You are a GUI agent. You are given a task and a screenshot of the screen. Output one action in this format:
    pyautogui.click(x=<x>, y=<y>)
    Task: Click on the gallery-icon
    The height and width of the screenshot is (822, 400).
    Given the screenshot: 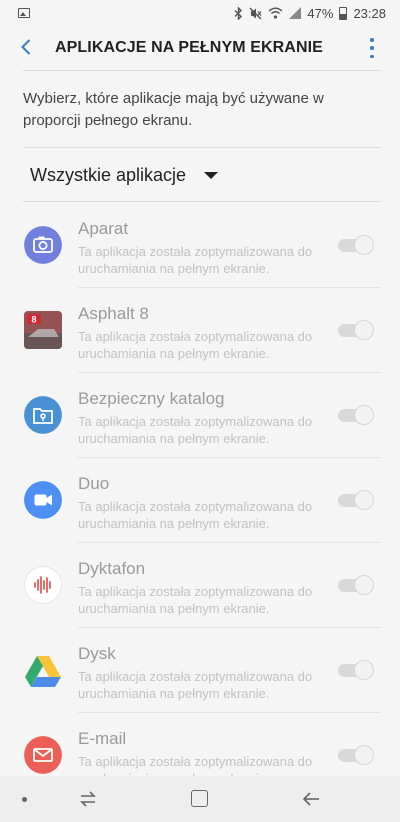 What is the action you would take?
    pyautogui.click(x=24, y=13)
    